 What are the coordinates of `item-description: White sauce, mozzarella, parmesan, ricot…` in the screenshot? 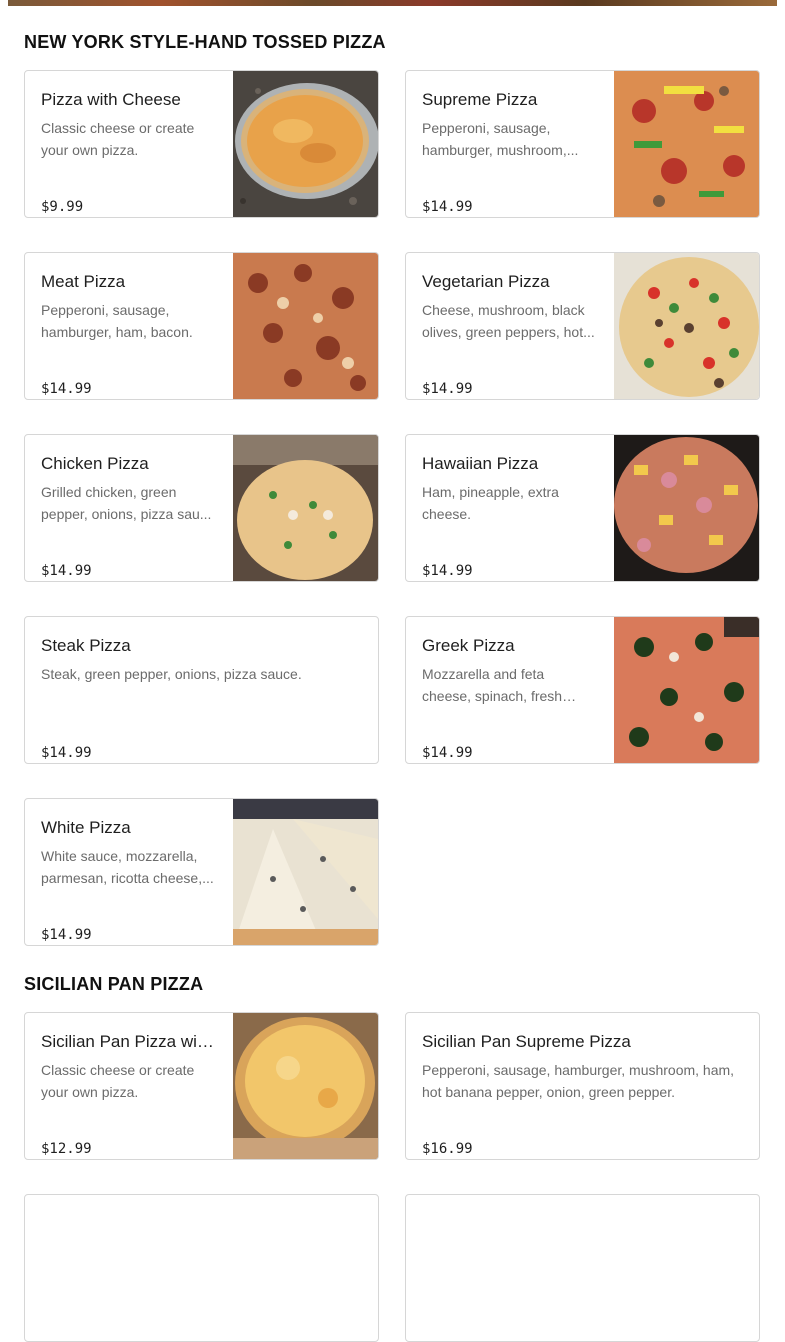 It's located at (127, 867).